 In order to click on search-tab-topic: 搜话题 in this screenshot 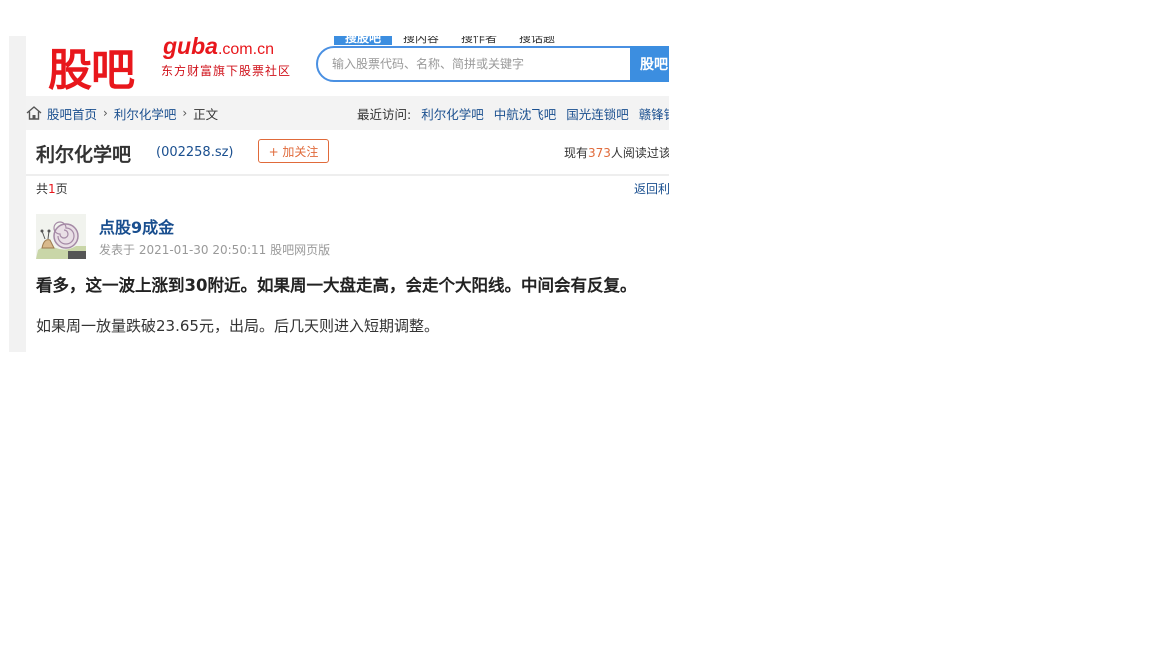, I will do `click(537, 40)`.